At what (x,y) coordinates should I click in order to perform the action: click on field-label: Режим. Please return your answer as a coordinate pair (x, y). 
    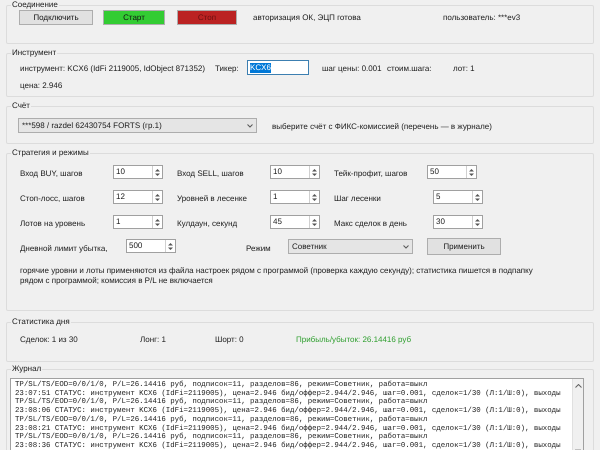
    Looking at the image, I should click on (258, 249).